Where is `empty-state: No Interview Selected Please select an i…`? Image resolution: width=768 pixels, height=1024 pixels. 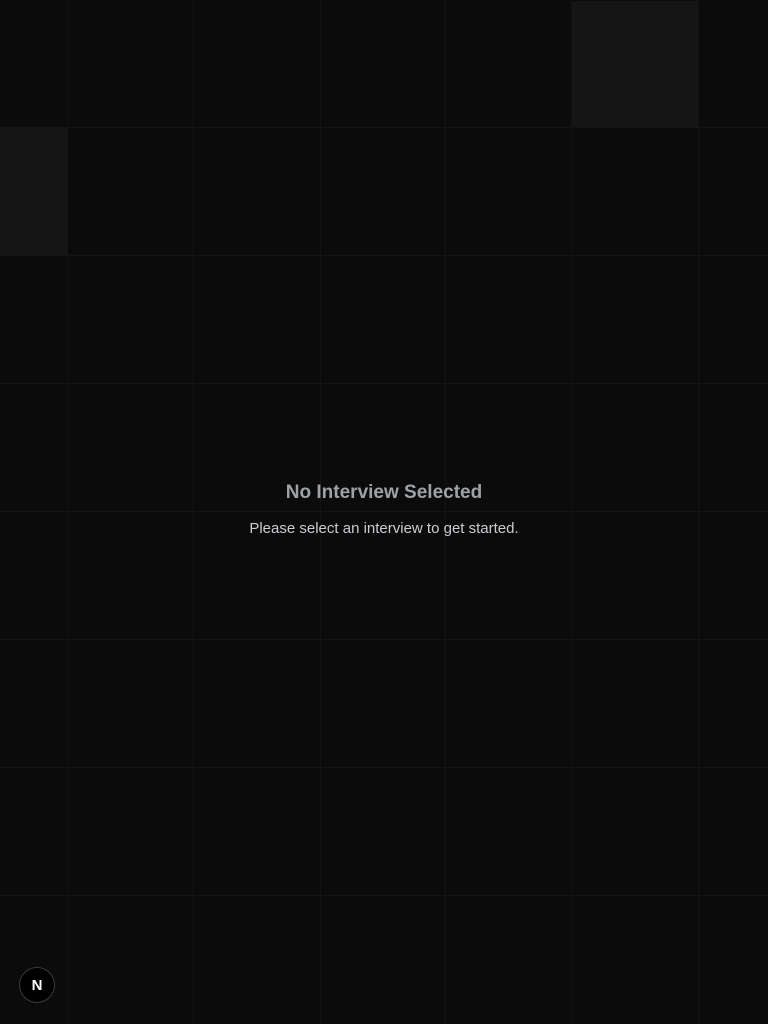 empty-state: No Interview Selected Please select an i… is located at coordinates (384, 509).